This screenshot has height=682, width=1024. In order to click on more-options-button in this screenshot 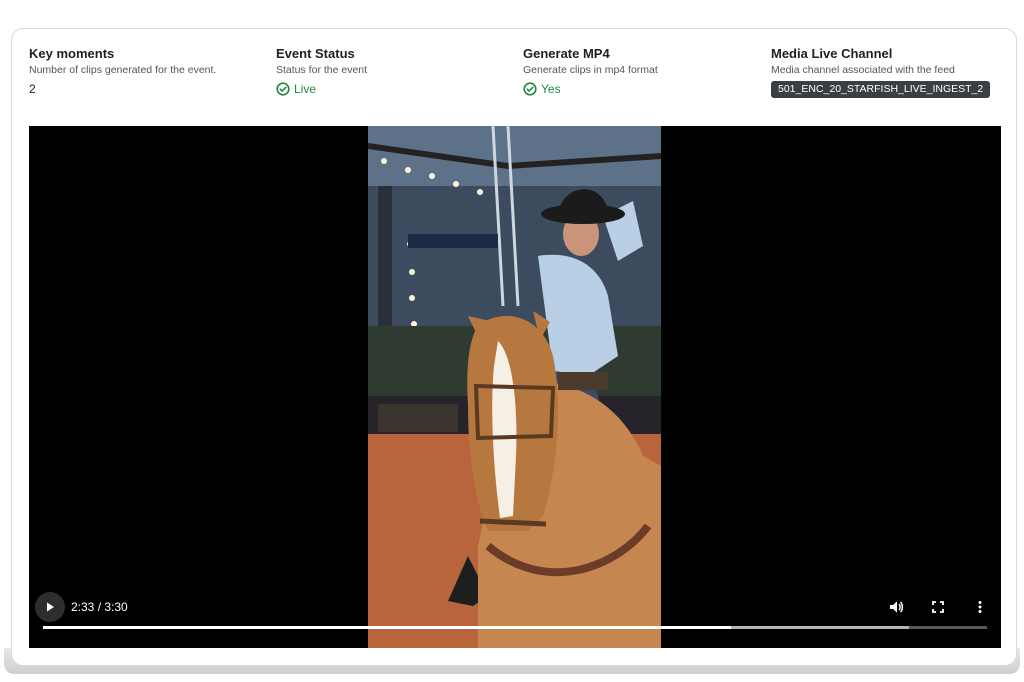, I will do `click(980, 607)`.